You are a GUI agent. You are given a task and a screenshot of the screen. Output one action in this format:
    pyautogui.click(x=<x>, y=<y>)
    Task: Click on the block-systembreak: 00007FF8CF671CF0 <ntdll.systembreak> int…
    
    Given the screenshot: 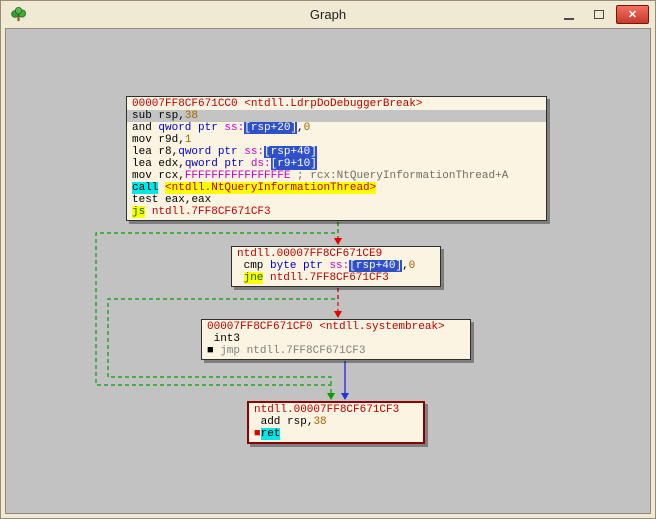 What is the action you would take?
    pyautogui.click(x=336, y=339)
    